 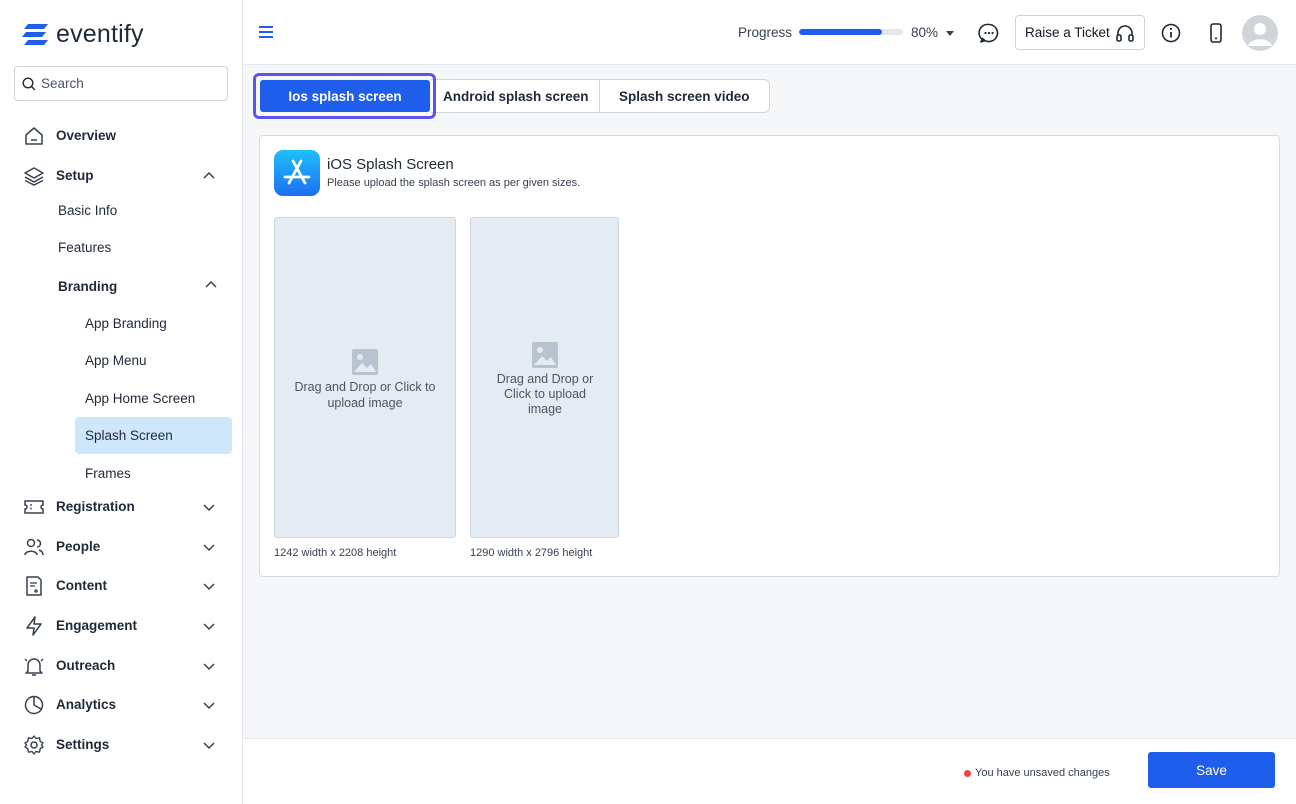 What do you see at coordinates (116, 360) in the screenshot?
I see `sidebar-subitem-app-menu: App Menu` at bounding box center [116, 360].